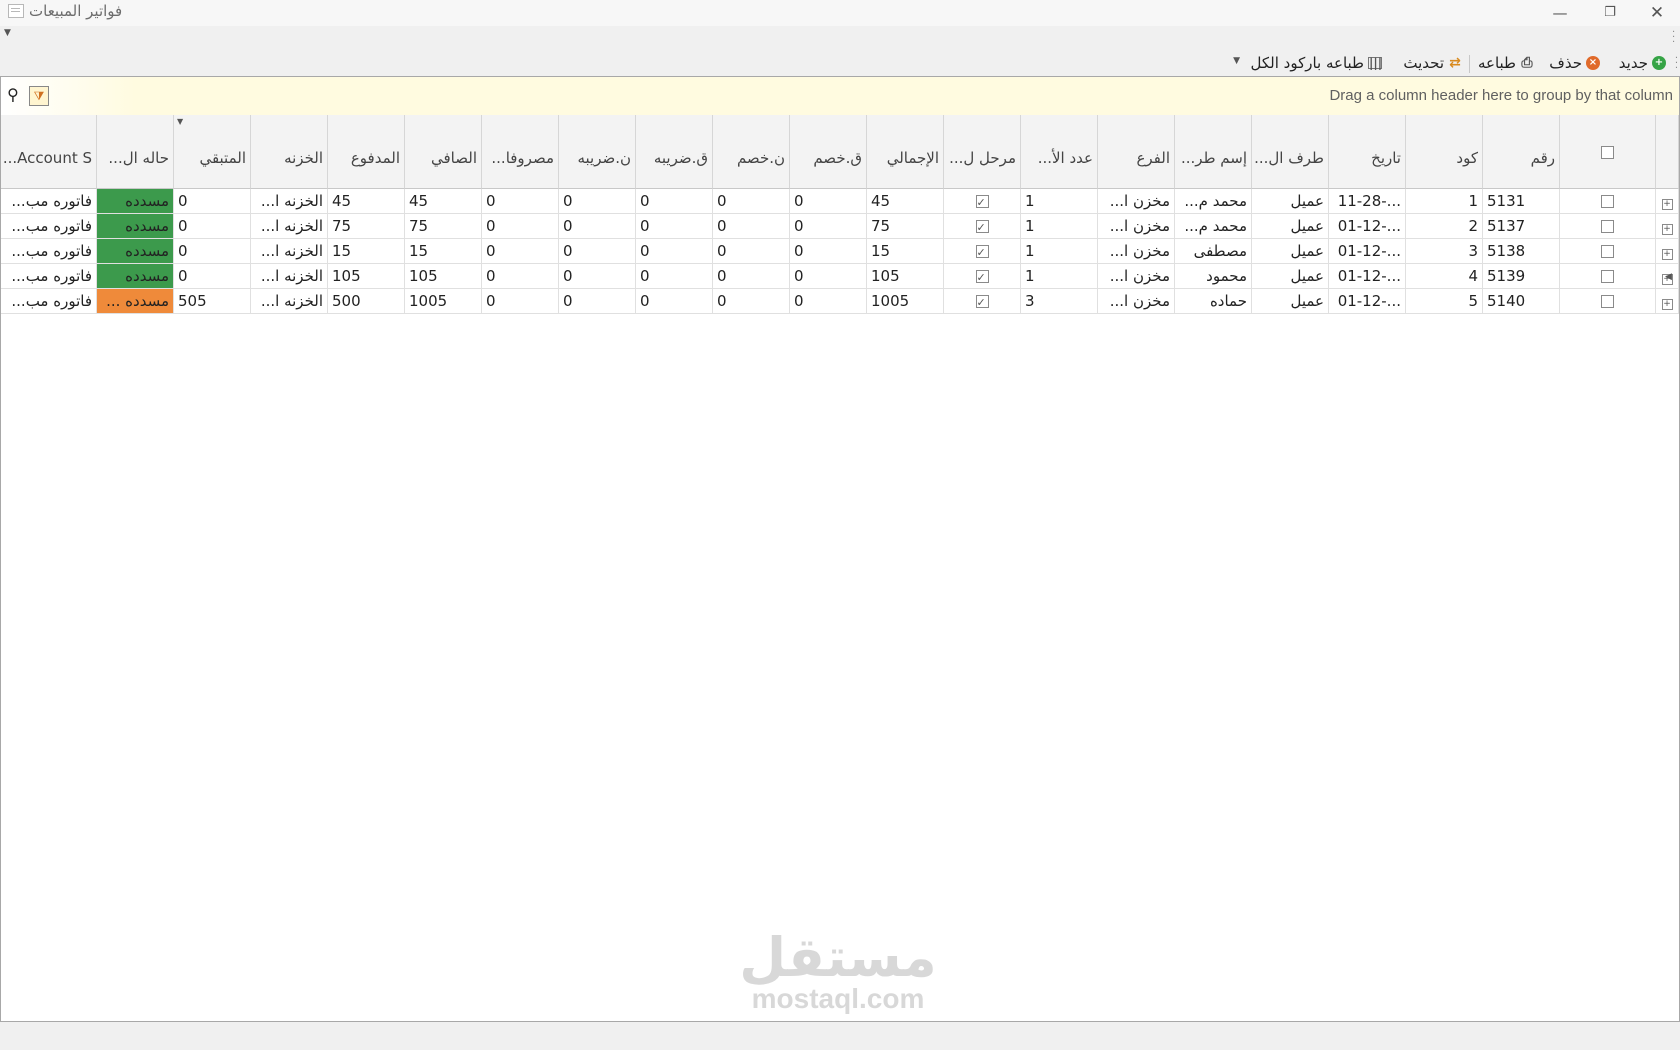 The width and height of the screenshot is (1680, 1050). What do you see at coordinates (1236, 61) in the screenshot?
I see `toolbar-overflow-icon: ▼` at bounding box center [1236, 61].